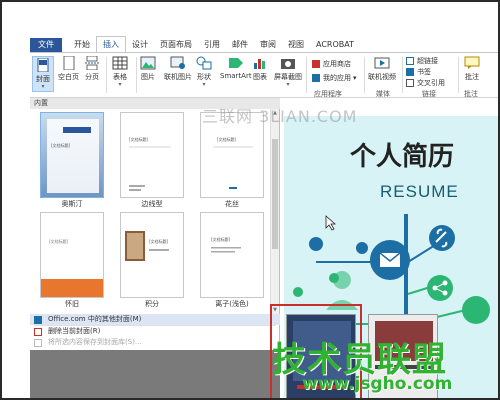 The height and width of the screenshot is (400, 500). I want to click on table-button: 表格 ▾, so click(120, 72).